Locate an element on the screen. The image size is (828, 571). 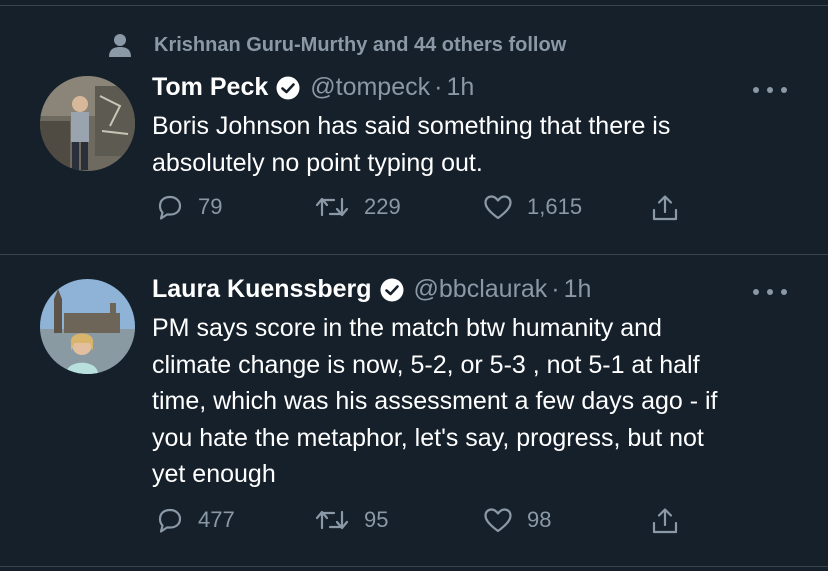
person-icon is located at coordinates (120, 45).